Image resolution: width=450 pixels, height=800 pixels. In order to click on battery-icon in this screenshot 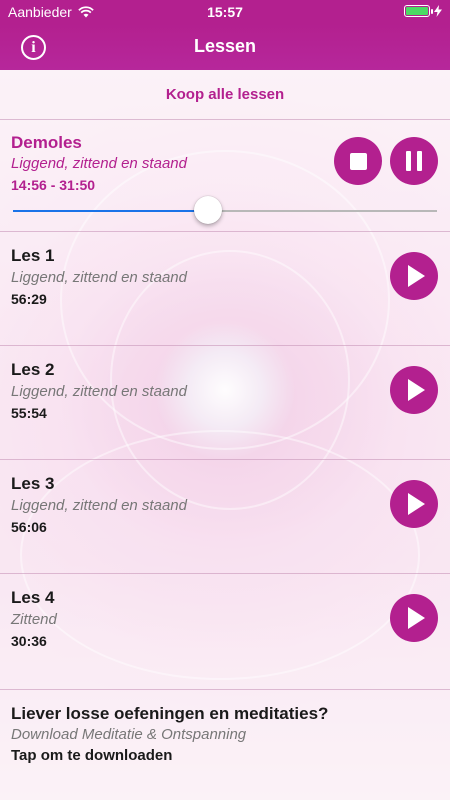, I will do `click(418, 11)`.